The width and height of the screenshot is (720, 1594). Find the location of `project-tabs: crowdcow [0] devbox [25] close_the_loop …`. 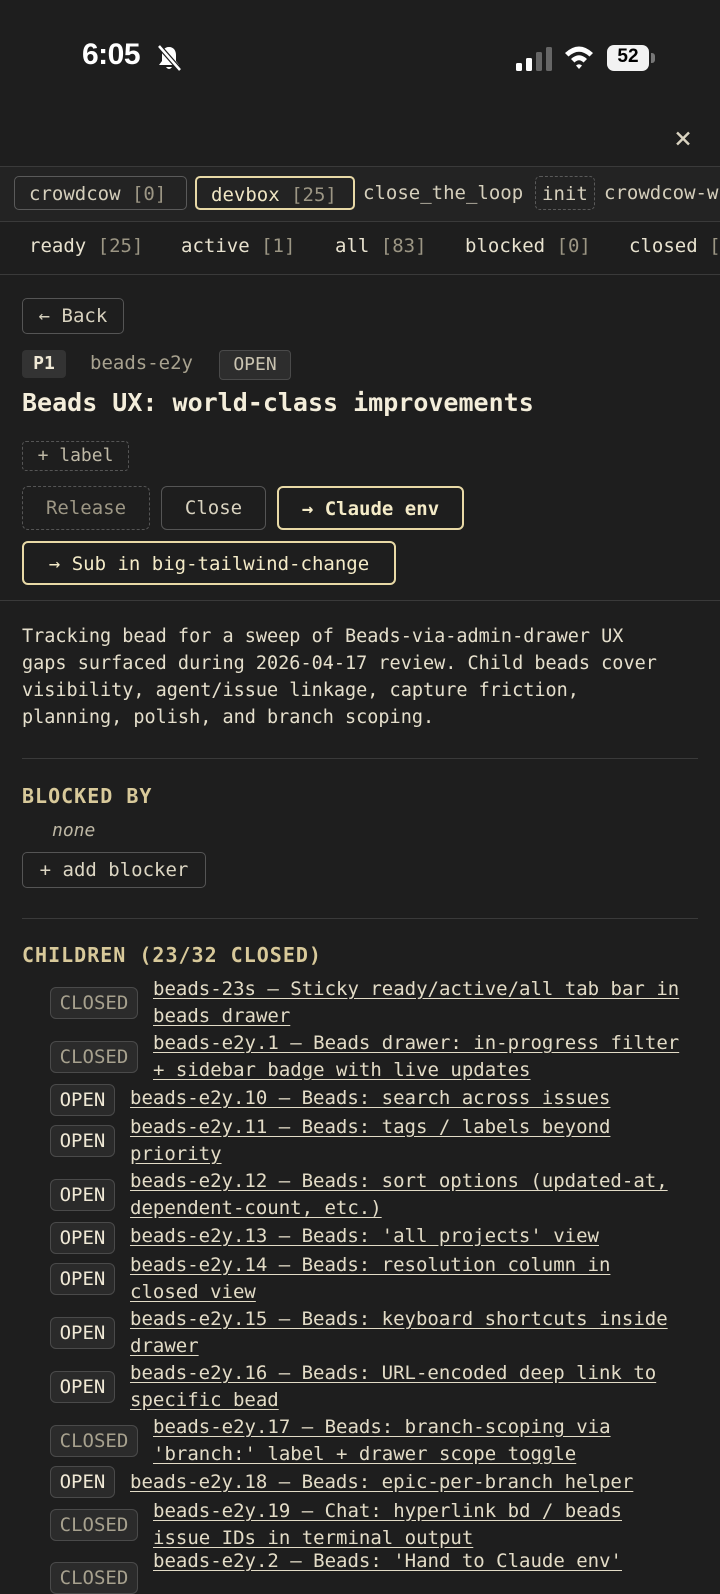

project-tabs: crowdcow [0] devbox [25] close_the_loop … is located at coordinates (360, 194).